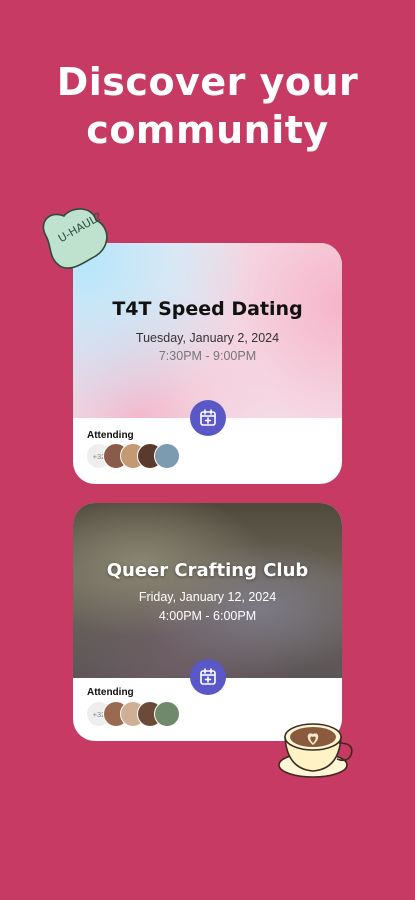 The width and height of the screenshot is (415, 900). I want to click on heart-candy-icon, so click(75, 238).